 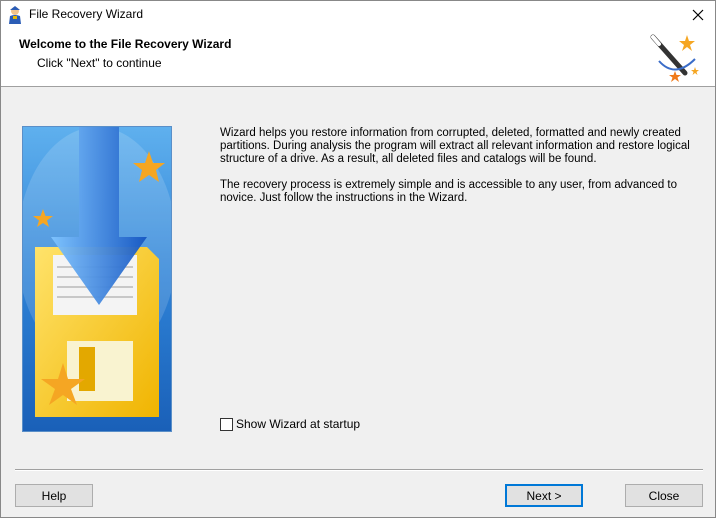 I want to click on window-title: File Recovery Wizard, so click(x=86, y=14).